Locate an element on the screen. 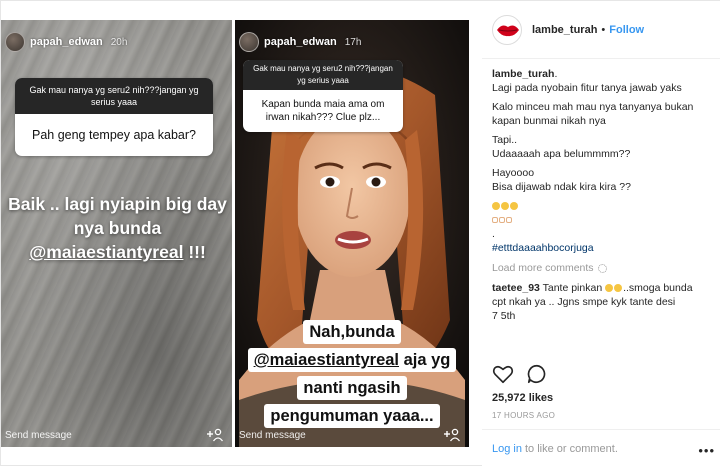 The width and height of the screenshot is (720, 466). login-footer: Log in to like or comment. ••• is located at coordinates (601, 447).